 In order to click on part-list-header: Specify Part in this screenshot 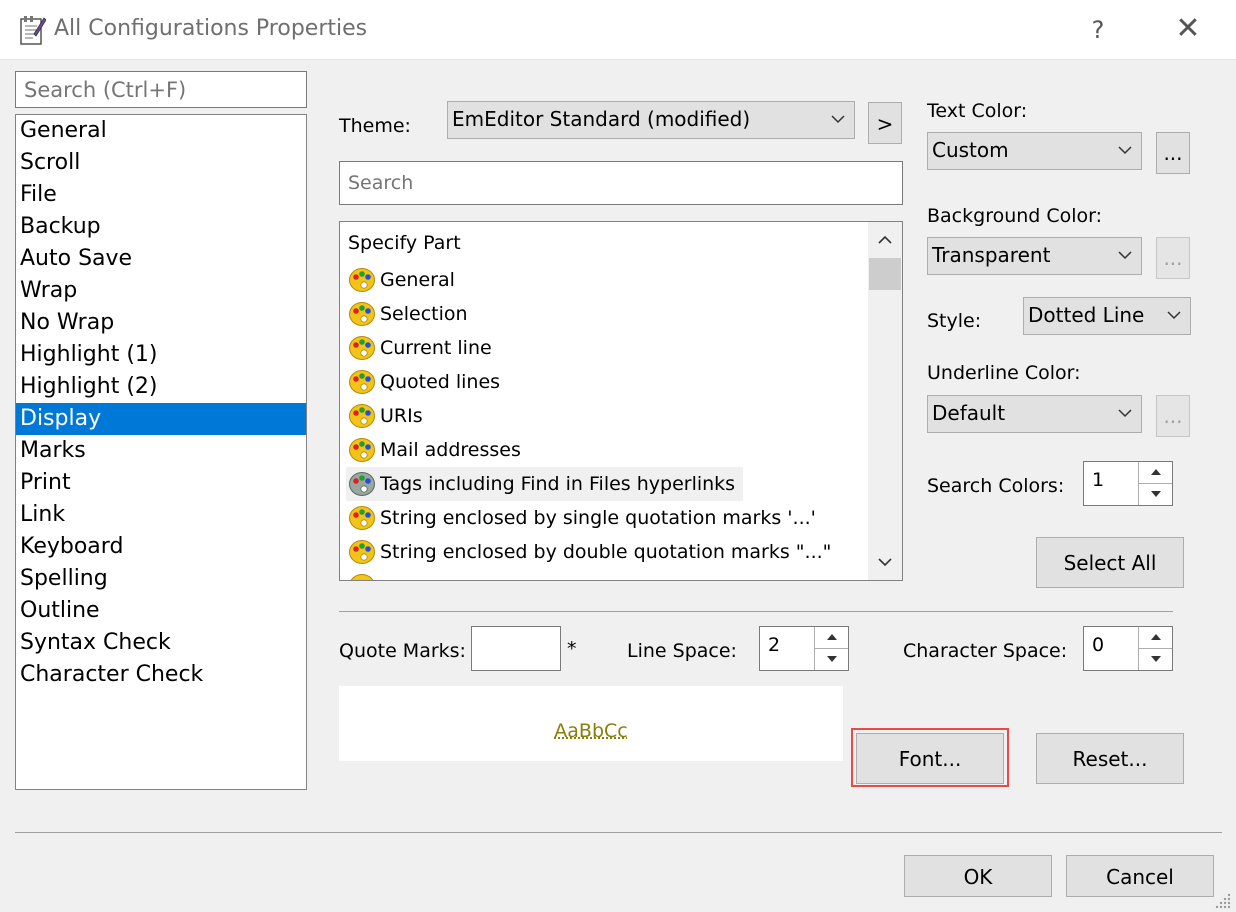, I will do `click(404, 243)`.